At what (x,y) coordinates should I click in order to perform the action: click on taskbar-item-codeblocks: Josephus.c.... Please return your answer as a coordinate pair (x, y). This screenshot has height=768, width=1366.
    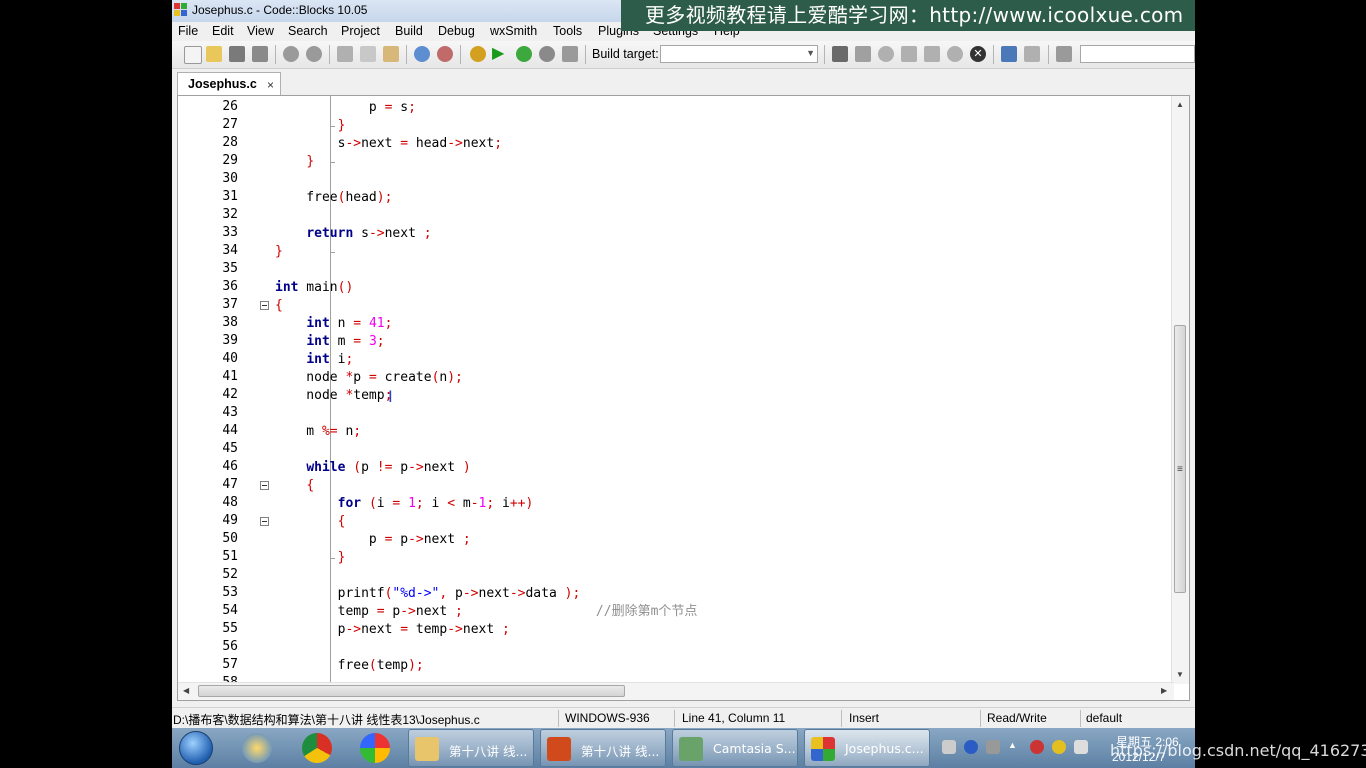
    Looking at the image, I should click on (867, 748).